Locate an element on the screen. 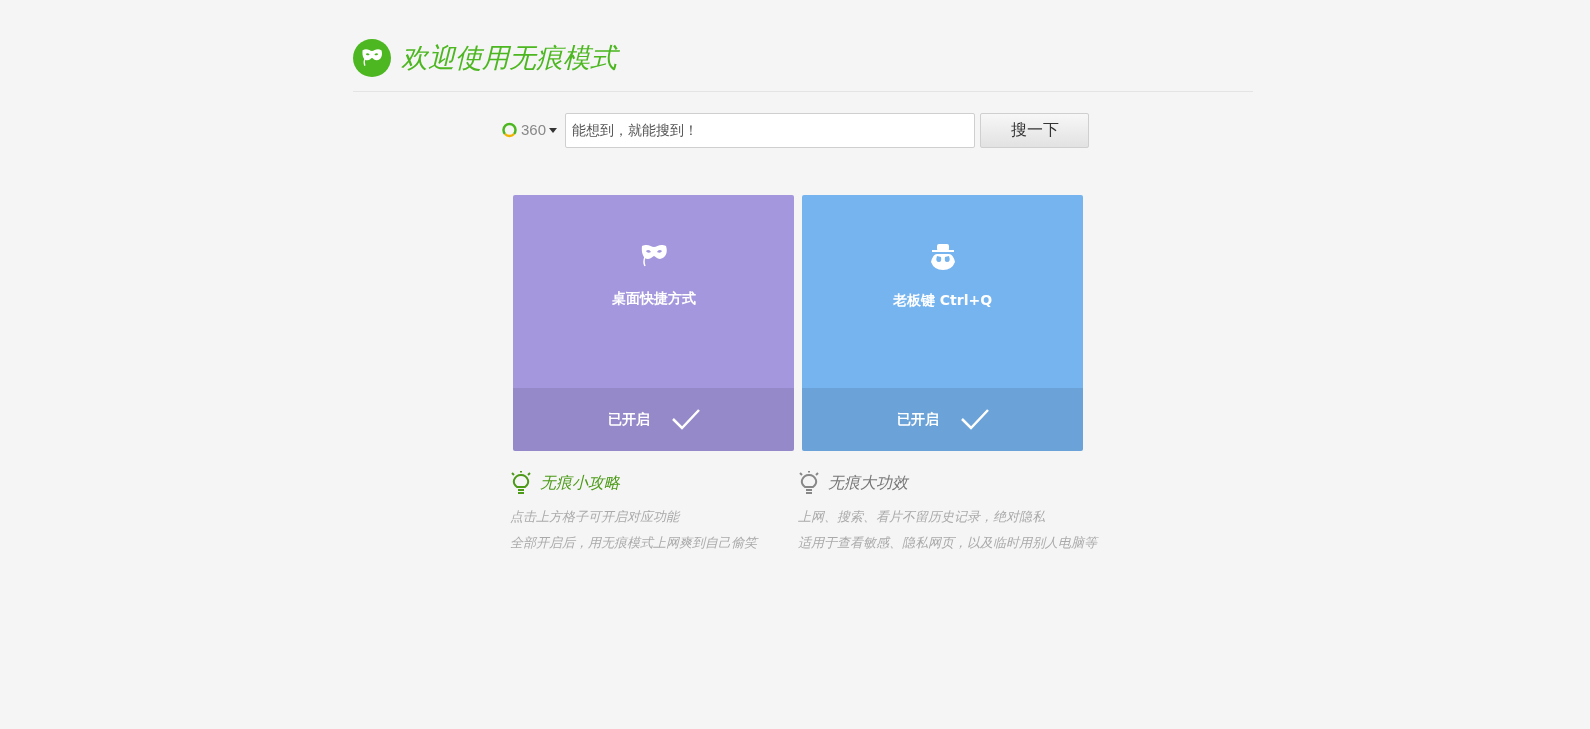 The height and width of the screenshot is (729, 1590). tip-heading: 无痕大功效 is located at coordinates (868, 482).